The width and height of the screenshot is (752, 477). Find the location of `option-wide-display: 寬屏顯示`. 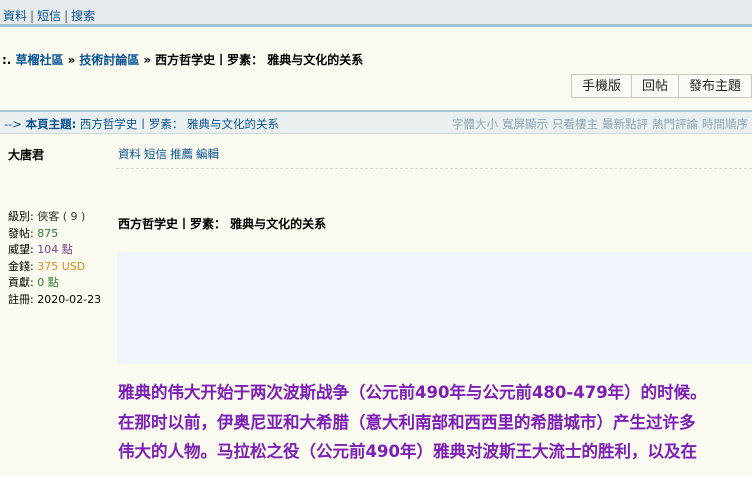

option-wide-display: 寬屏顯示 is located at coordinates (525, 124).